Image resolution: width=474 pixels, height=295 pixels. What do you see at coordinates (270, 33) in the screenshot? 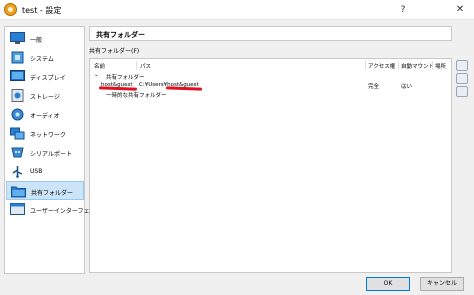
I see `page-header: 共有フォルダー` at bounding box center [270, 33].